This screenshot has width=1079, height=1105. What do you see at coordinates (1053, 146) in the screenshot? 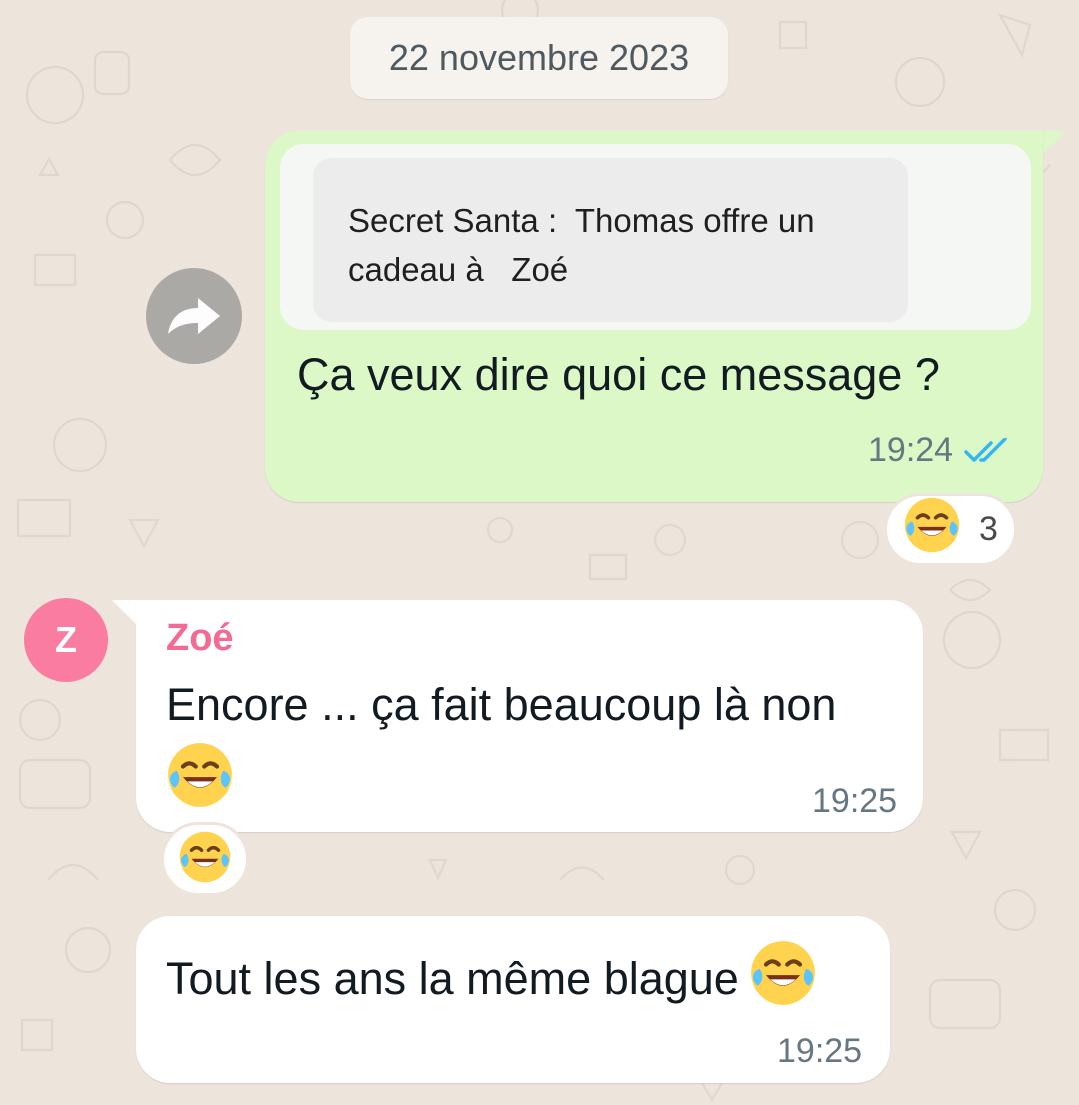
I see `outgoing-bubble-tail` at bounding box center [1053, 146].